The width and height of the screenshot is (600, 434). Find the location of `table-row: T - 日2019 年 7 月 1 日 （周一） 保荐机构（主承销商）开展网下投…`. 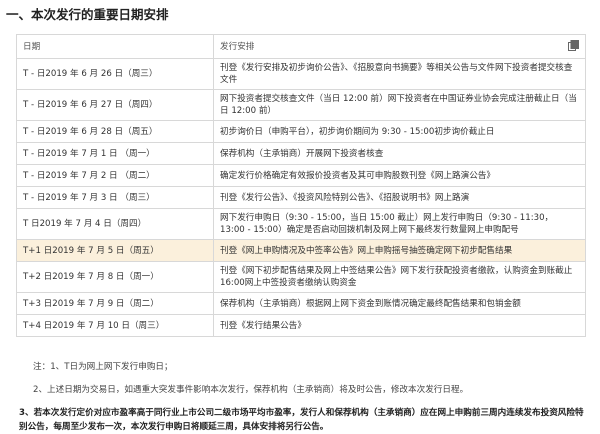

table-row: T - 日2019 年 7 月 1 日 （周一） 保荐机构（主承销商）开展网下投… is located at coordinates (301, 153).